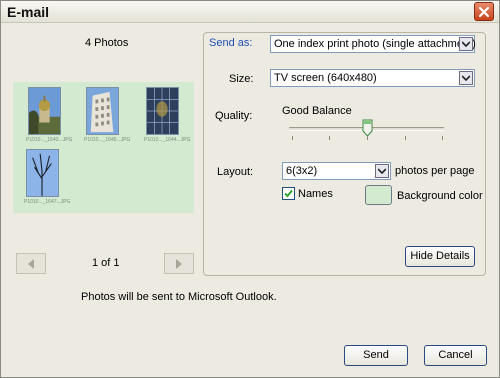 Image resolution: width=500 pixels, height=378 pixels. What do you see at coordinates (107, 140) in the screenshot?
I see `thumbnail-caption: P1010..._1645...JPG` at bounding box center [107, 140].